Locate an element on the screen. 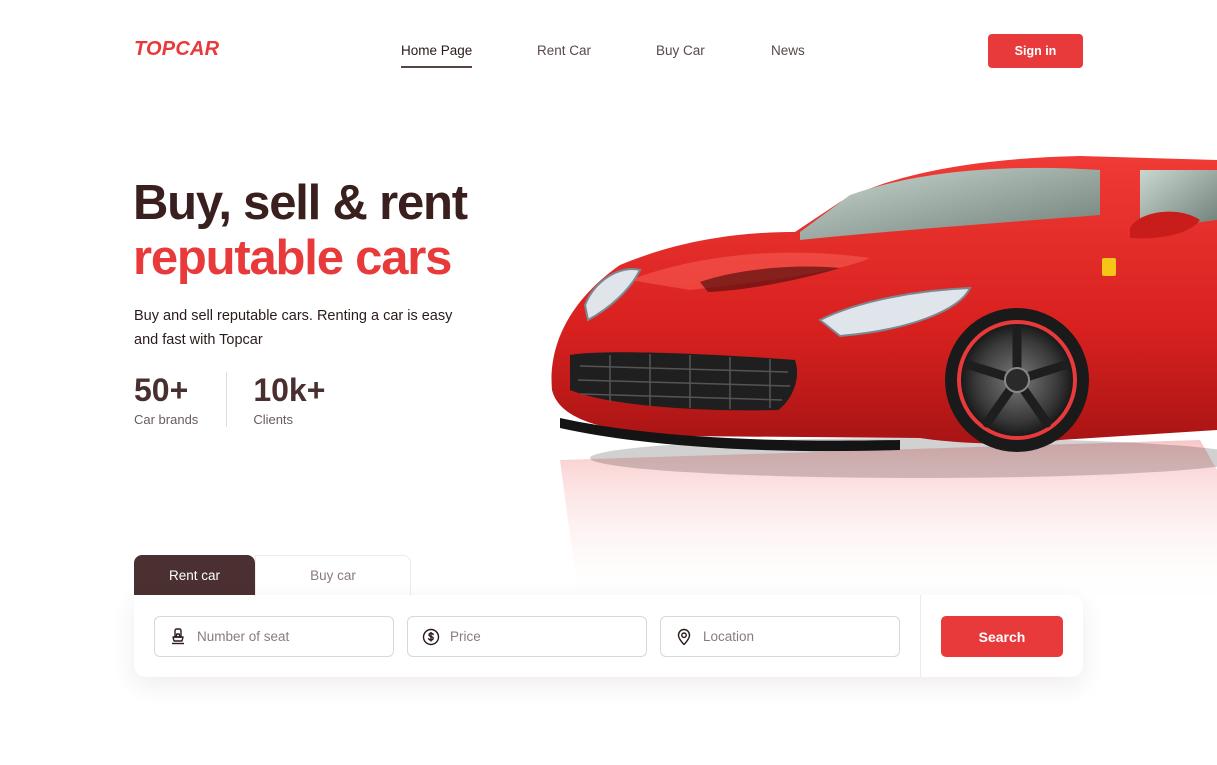  stat-clients: 10k+ Clients is located at coordinates (289, 399).